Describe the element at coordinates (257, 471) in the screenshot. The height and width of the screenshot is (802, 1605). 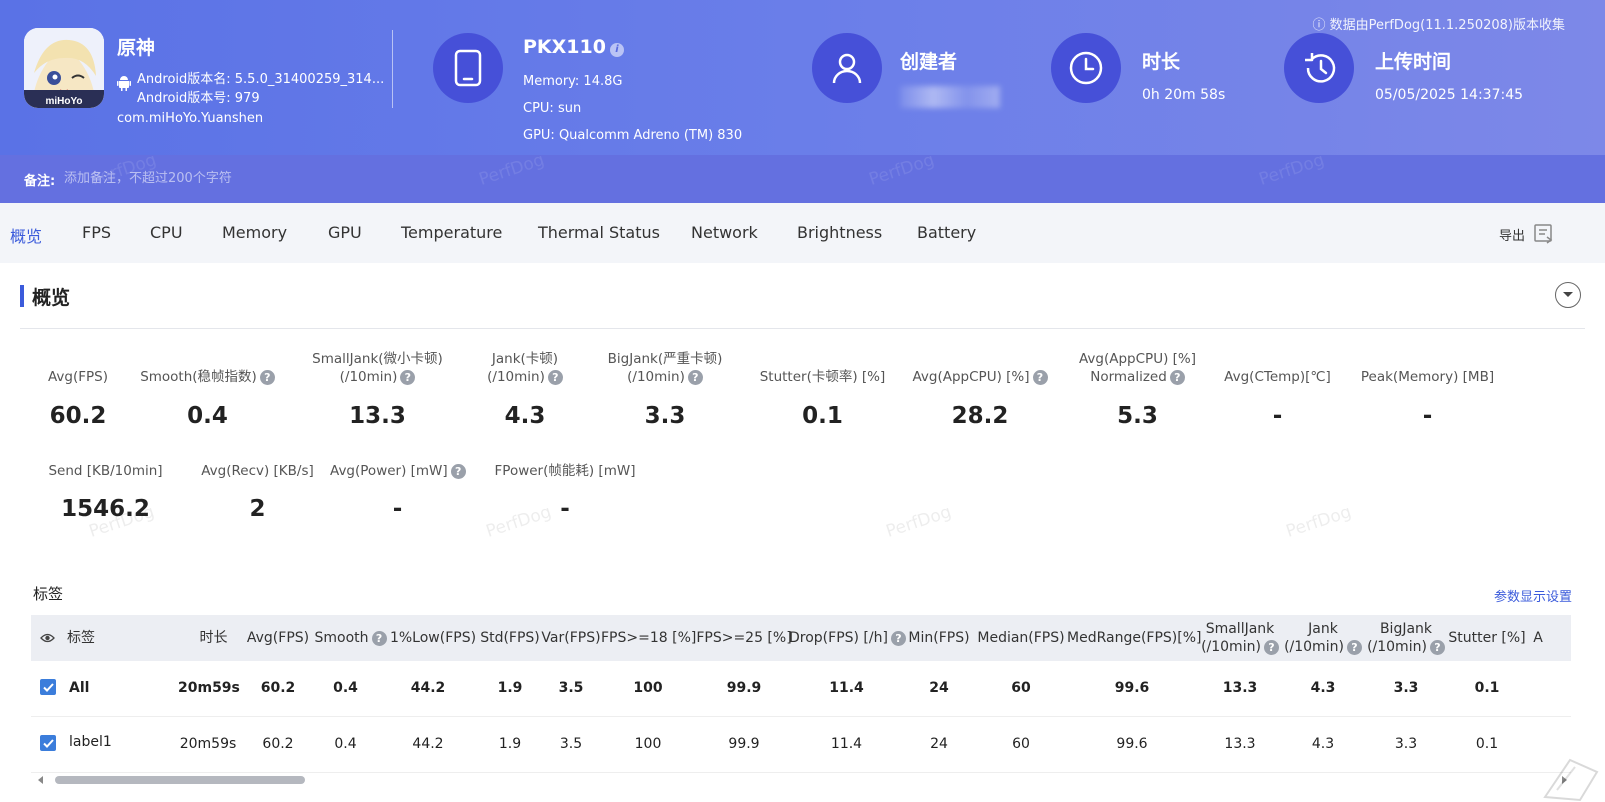
I see `metric-label-avg-recv: Avg(Recv) [KB/s]` at that location.